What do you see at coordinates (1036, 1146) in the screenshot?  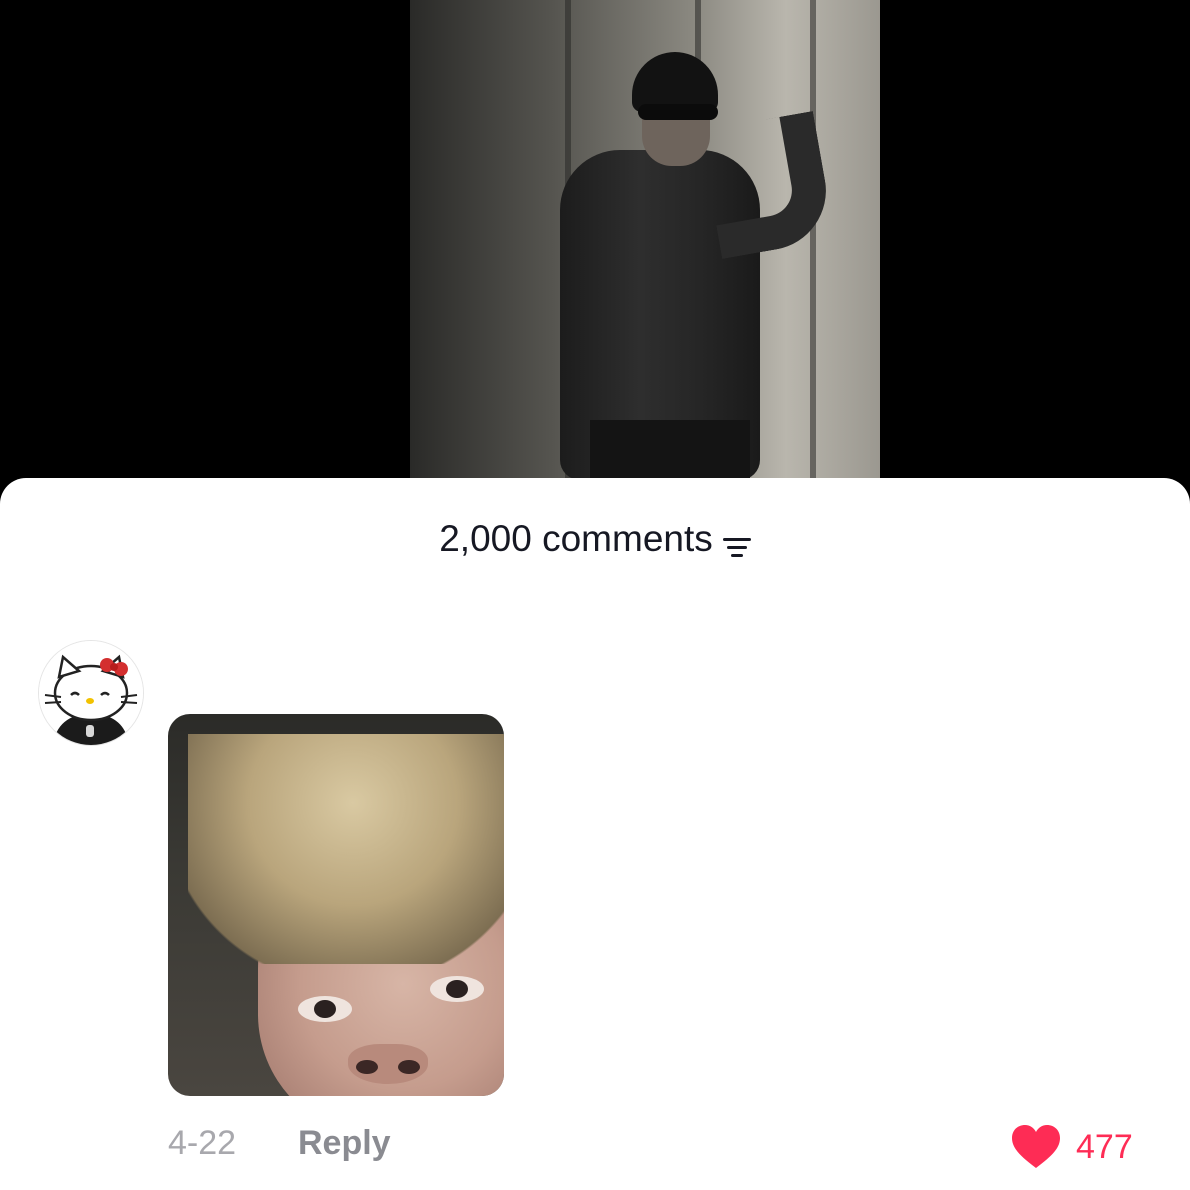 I see `heart-icon` at bounding box center [1036, 1146].